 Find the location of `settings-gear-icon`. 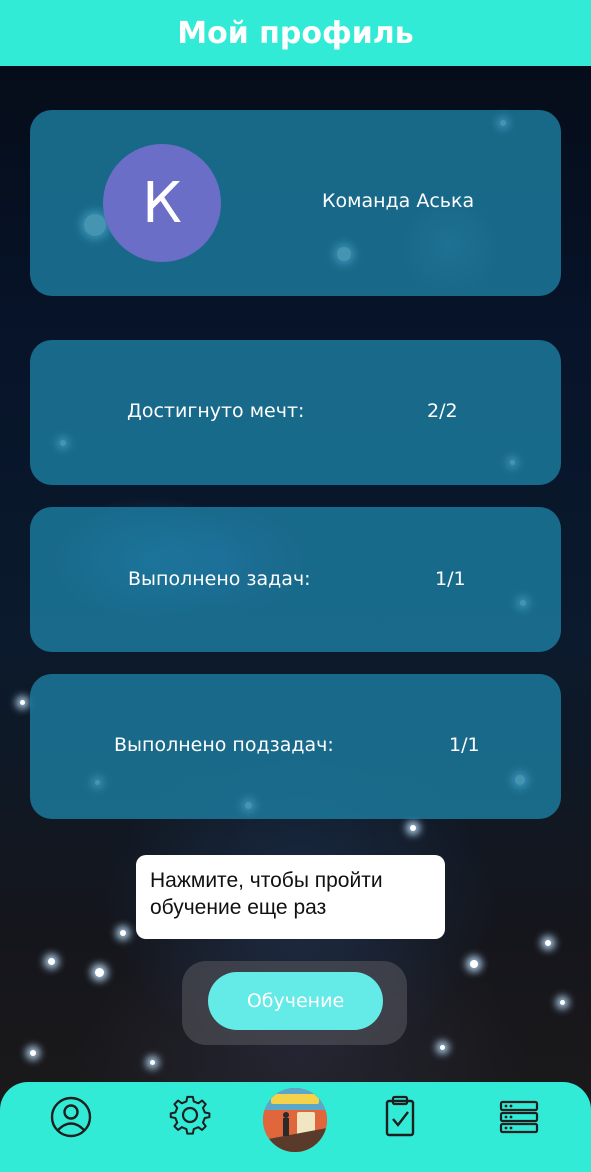

settings-gear-icon is located at coordinates (190, 1117).